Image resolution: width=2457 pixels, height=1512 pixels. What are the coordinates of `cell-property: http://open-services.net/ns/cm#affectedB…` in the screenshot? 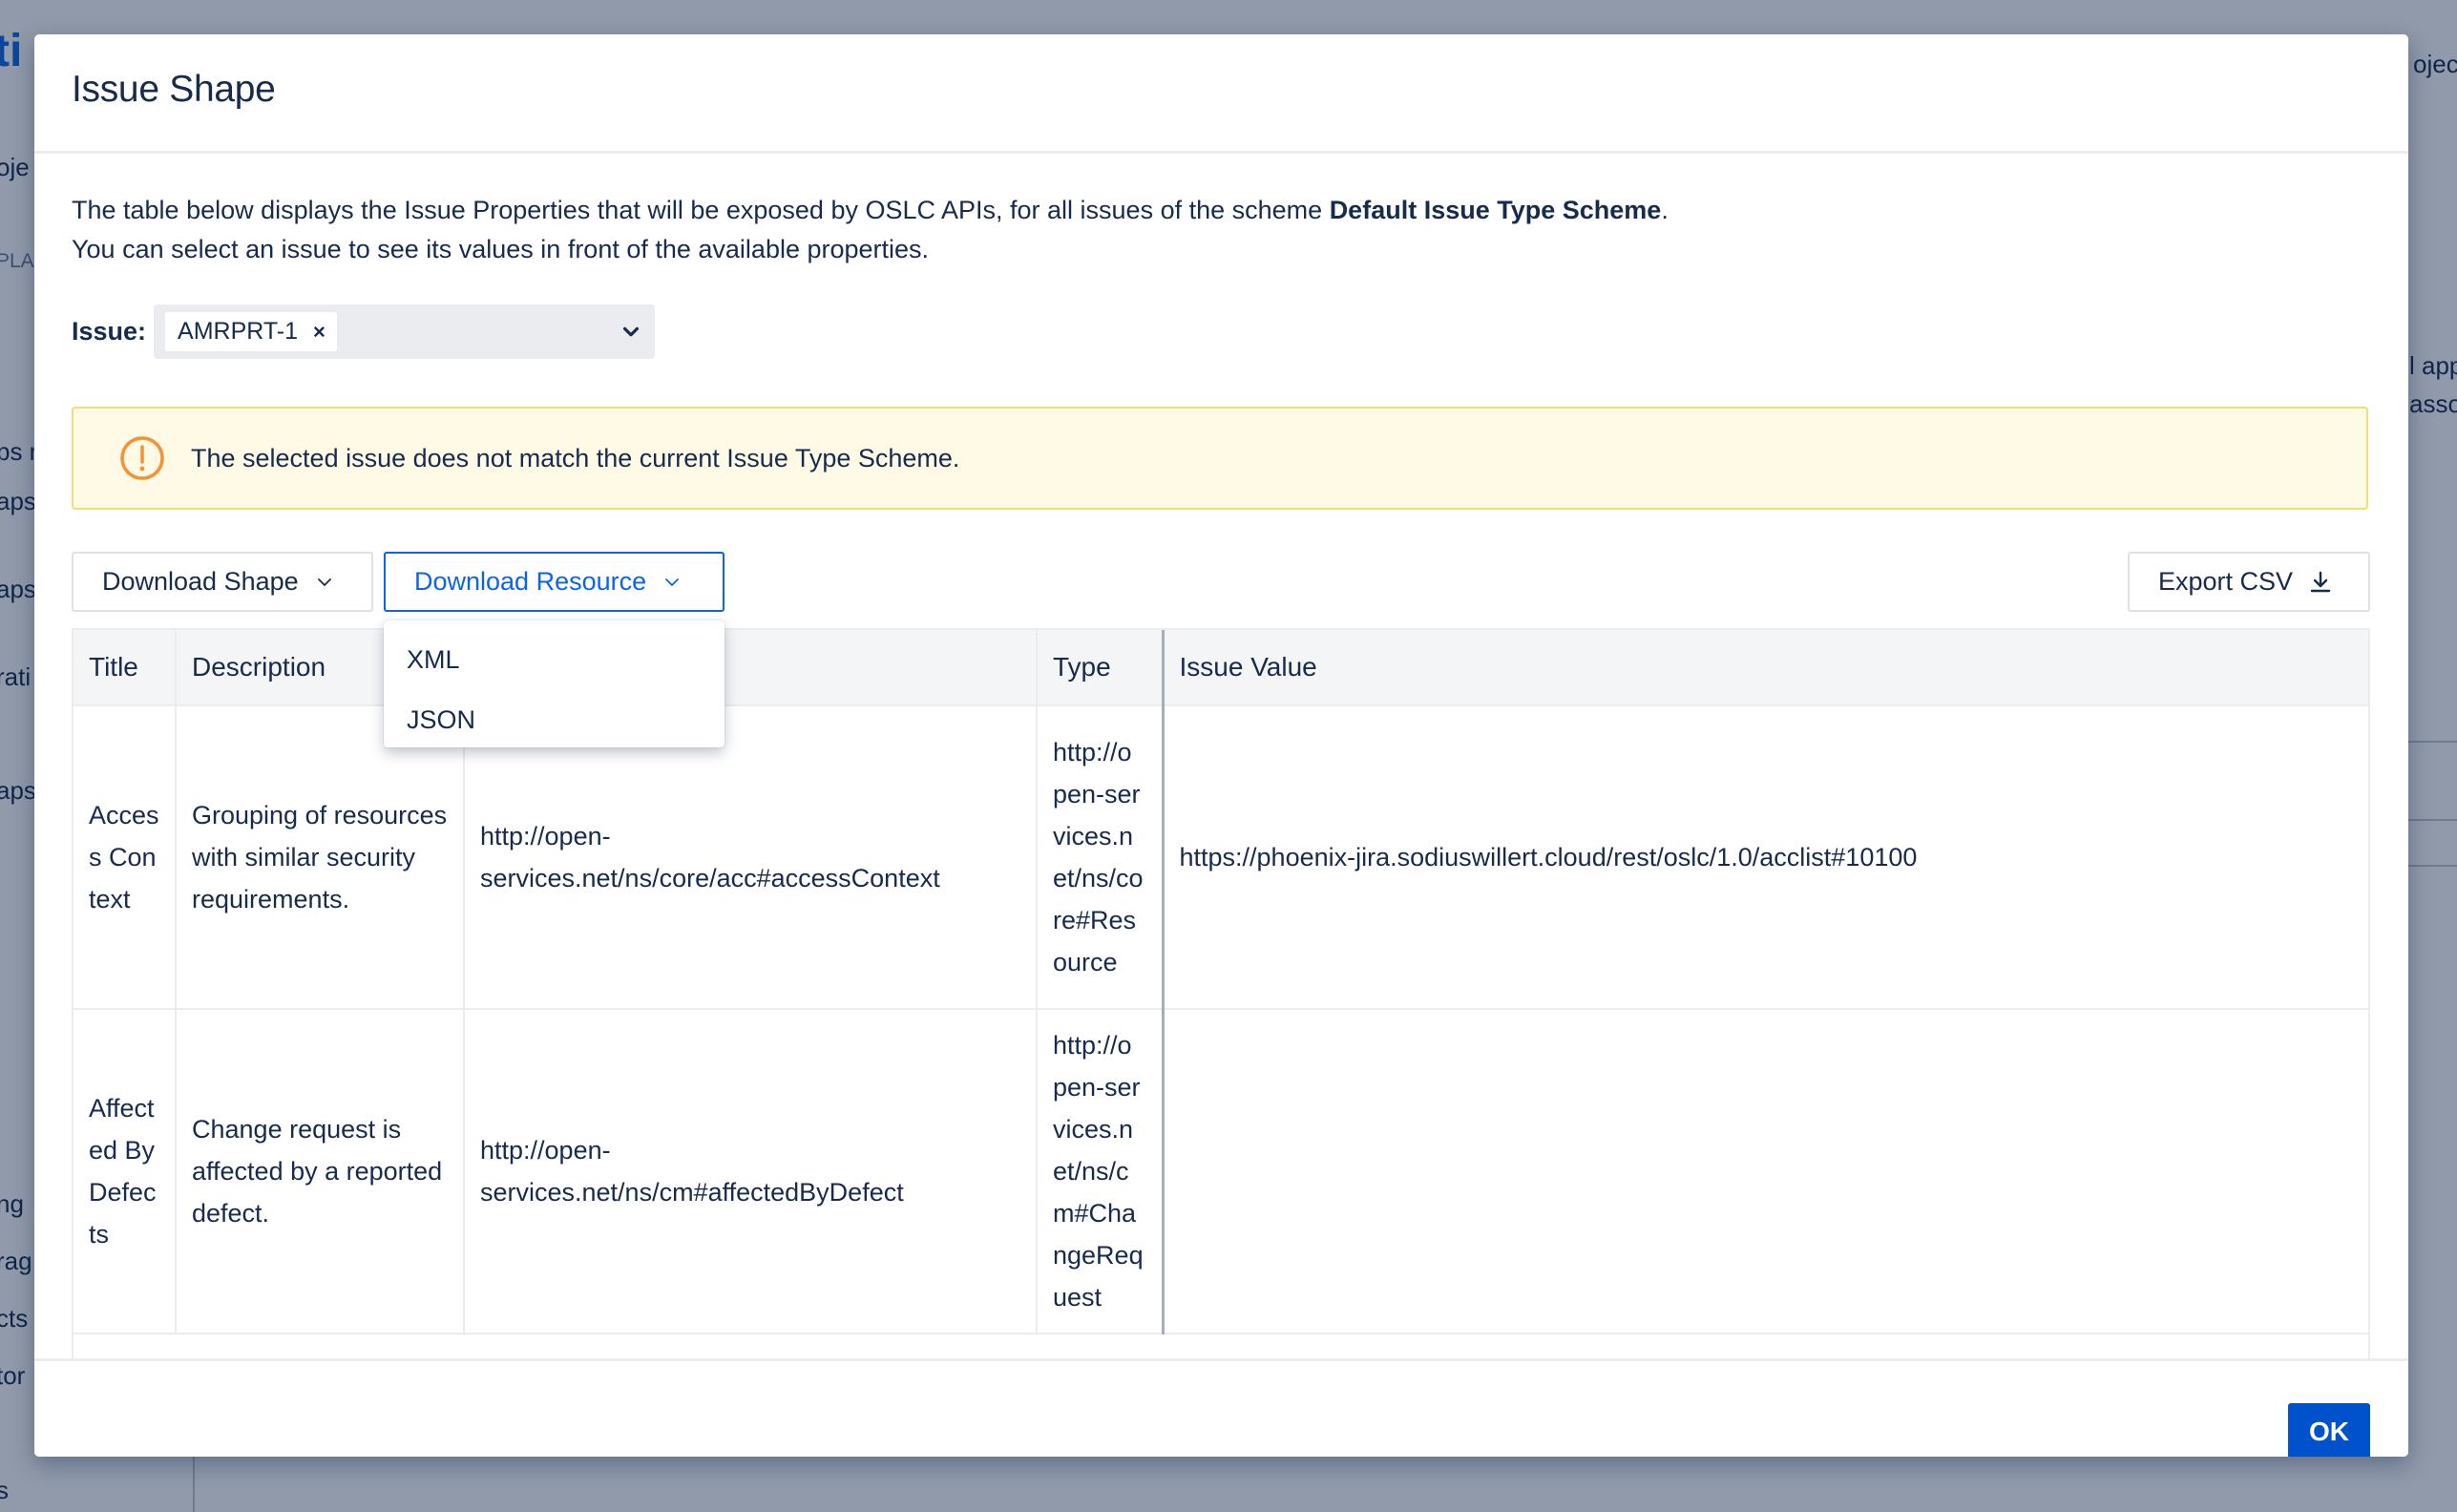 It's located at (751, 1172).